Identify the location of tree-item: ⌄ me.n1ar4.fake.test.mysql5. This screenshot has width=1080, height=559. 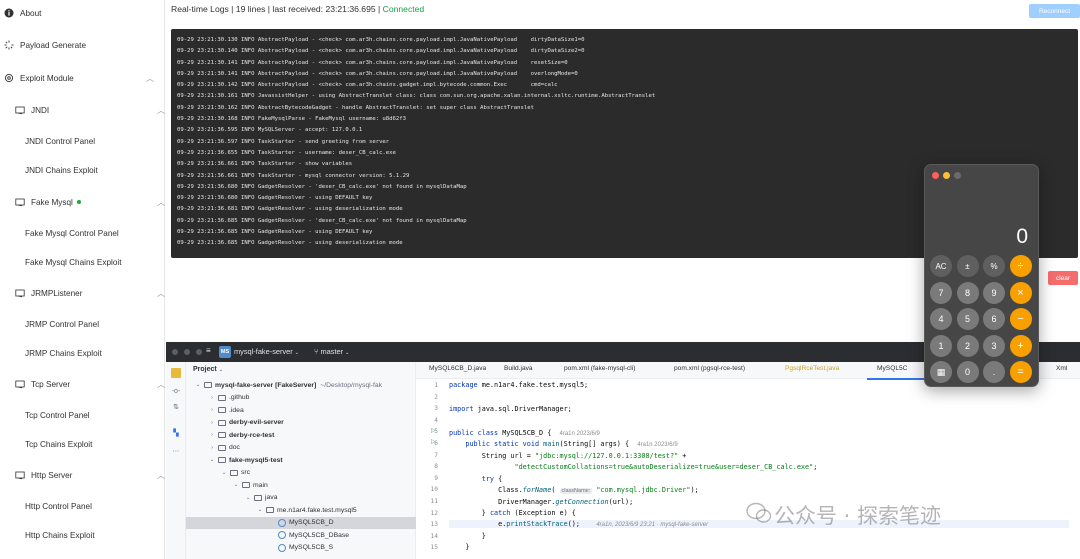
(301, 510).